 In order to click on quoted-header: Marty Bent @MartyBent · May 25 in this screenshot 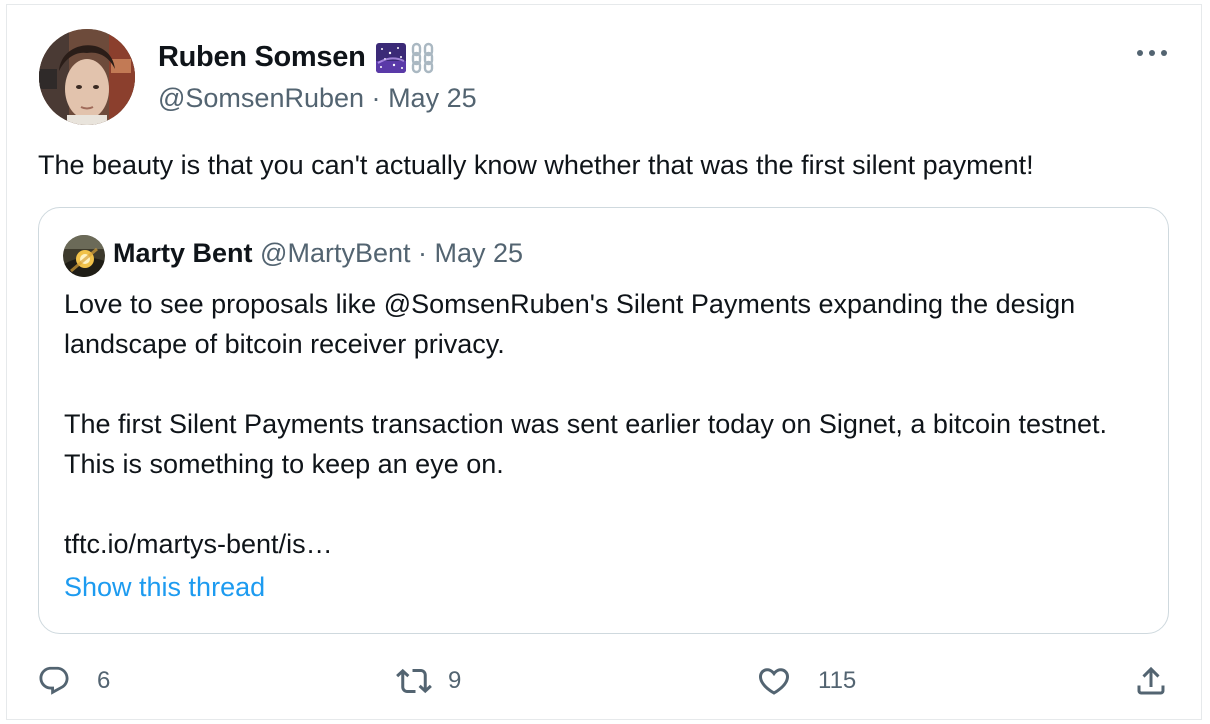, I will do `click(318, 253)`.